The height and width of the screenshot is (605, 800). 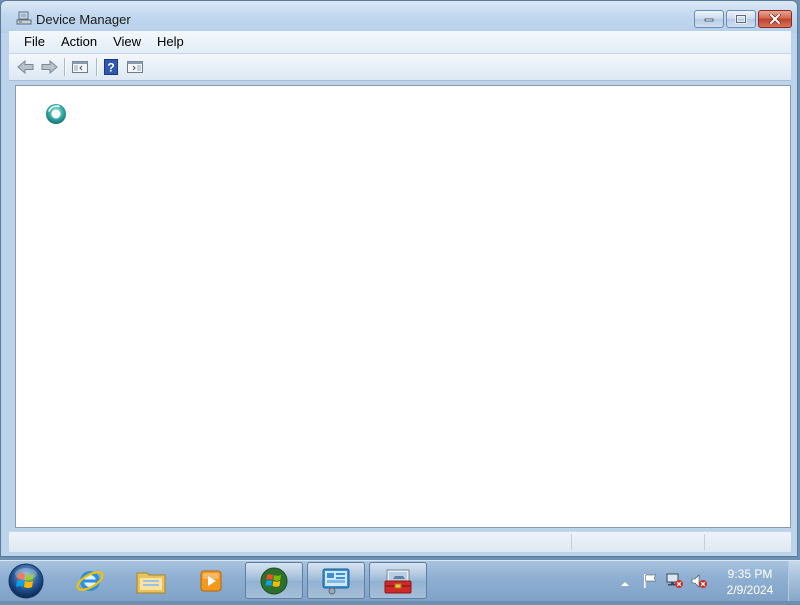 I want to click on show-desktop-button, so click(x=794, y=581).